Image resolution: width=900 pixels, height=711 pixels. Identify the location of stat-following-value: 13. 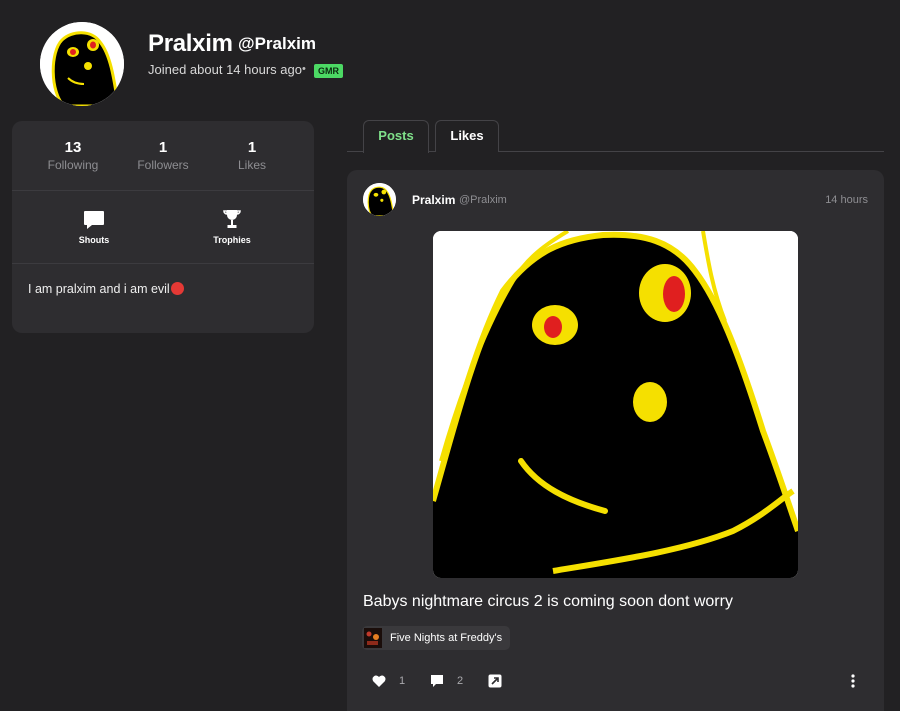
(73, 147).